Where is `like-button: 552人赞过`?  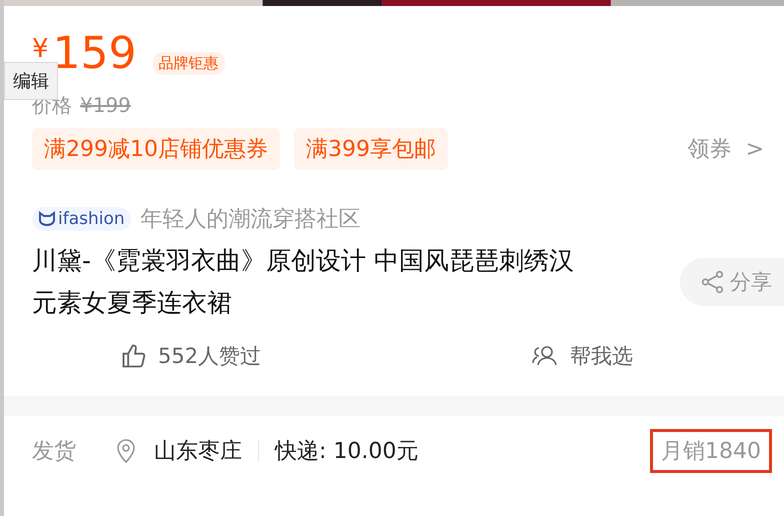 like-button: 552人赞过 is located at coordinates (325, 356).